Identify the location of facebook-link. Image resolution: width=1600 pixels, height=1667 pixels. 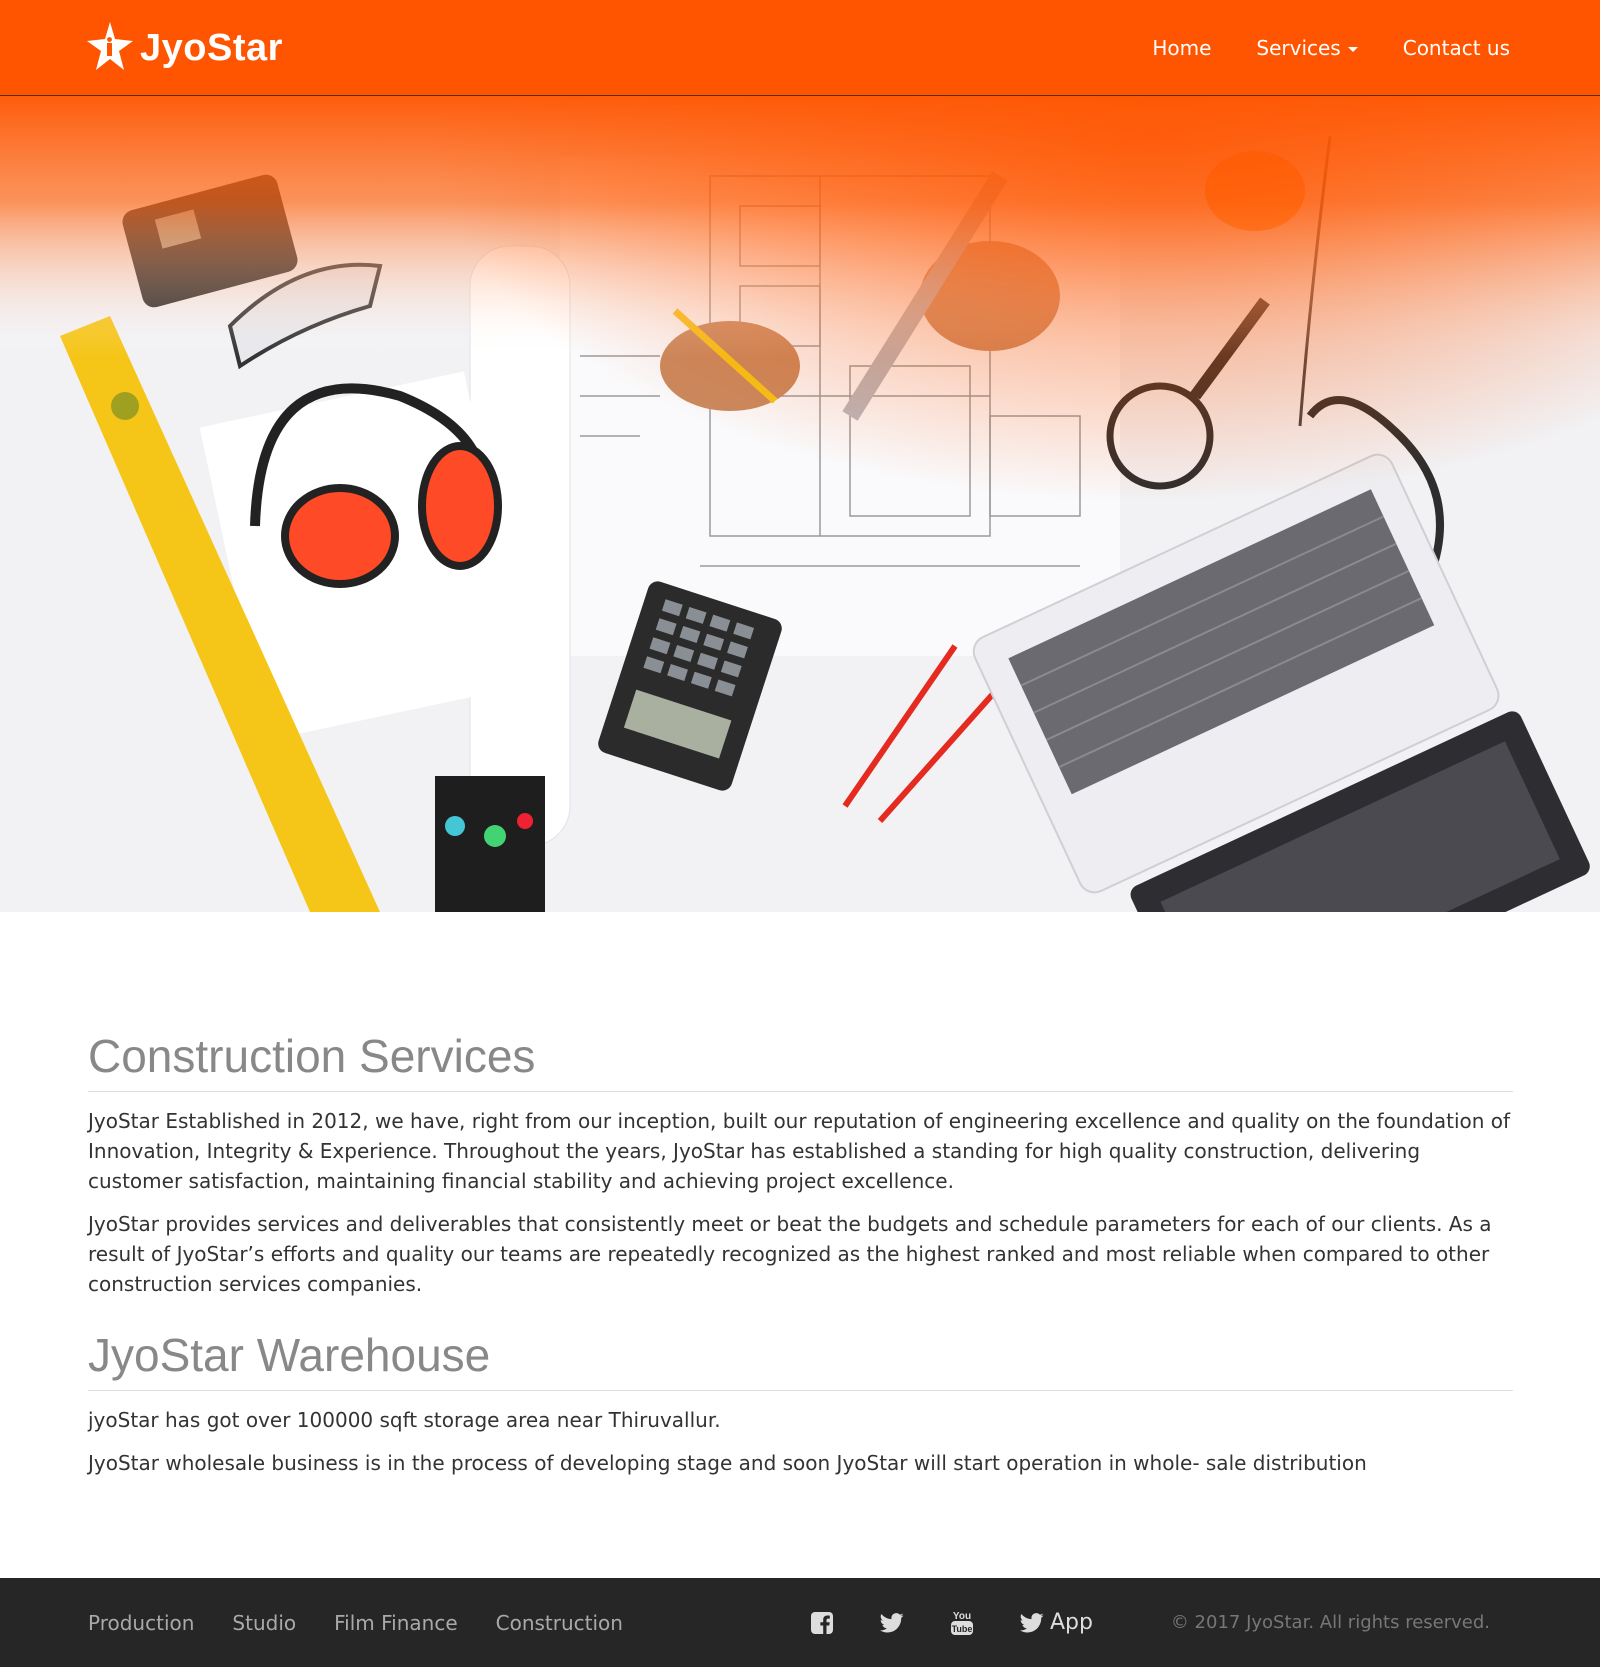
(822, 1623).